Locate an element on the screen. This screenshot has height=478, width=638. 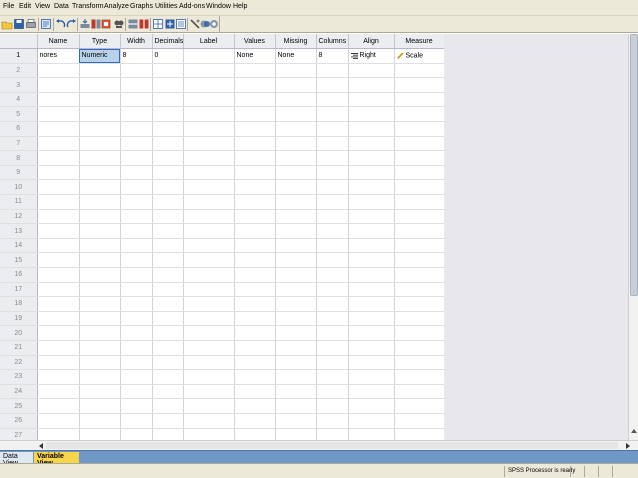
print-icon is located at coordinates (31, 24).